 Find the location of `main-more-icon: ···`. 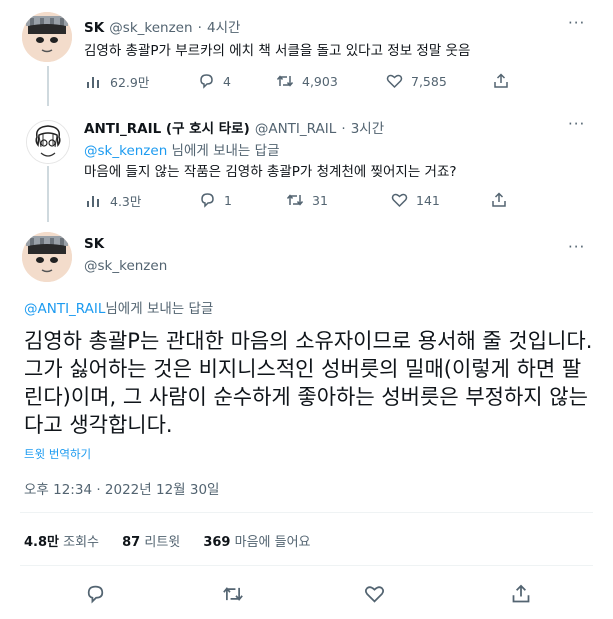

main-more-icon: ··· is located at coordinates (576, 247).